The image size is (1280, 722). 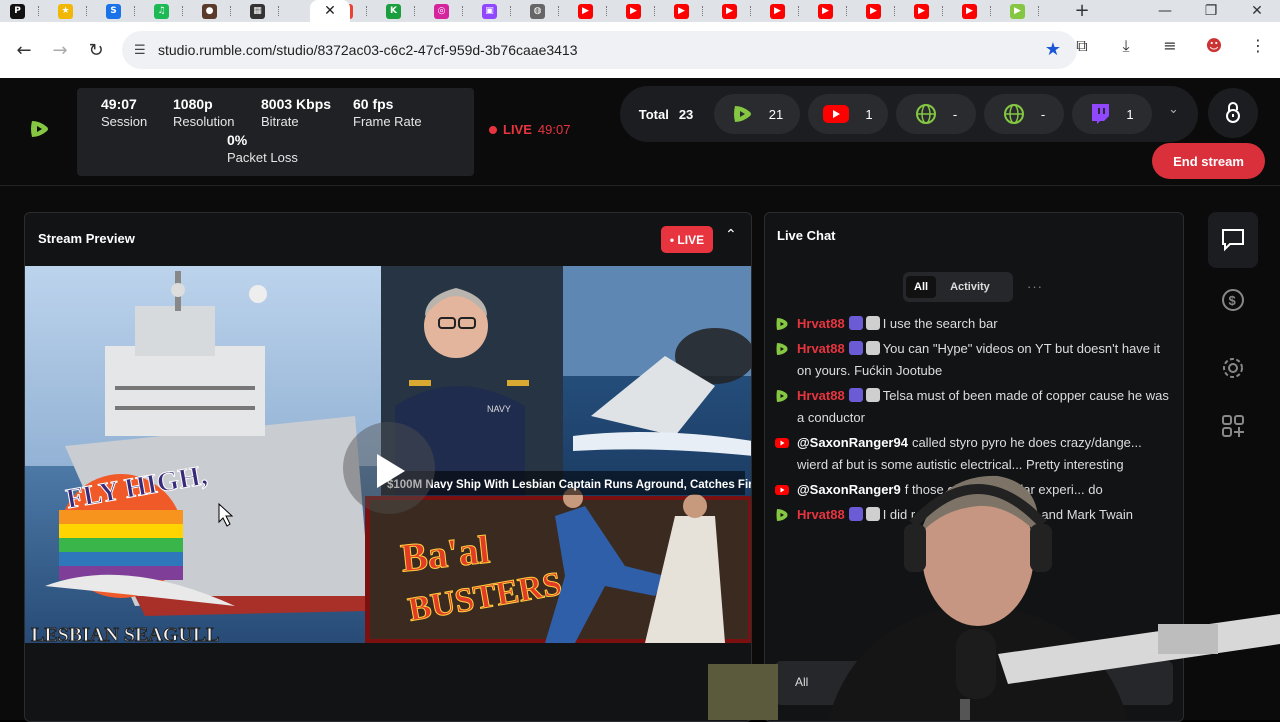 I want to click on browser-tab: ◍, so click(x=544, y=11).